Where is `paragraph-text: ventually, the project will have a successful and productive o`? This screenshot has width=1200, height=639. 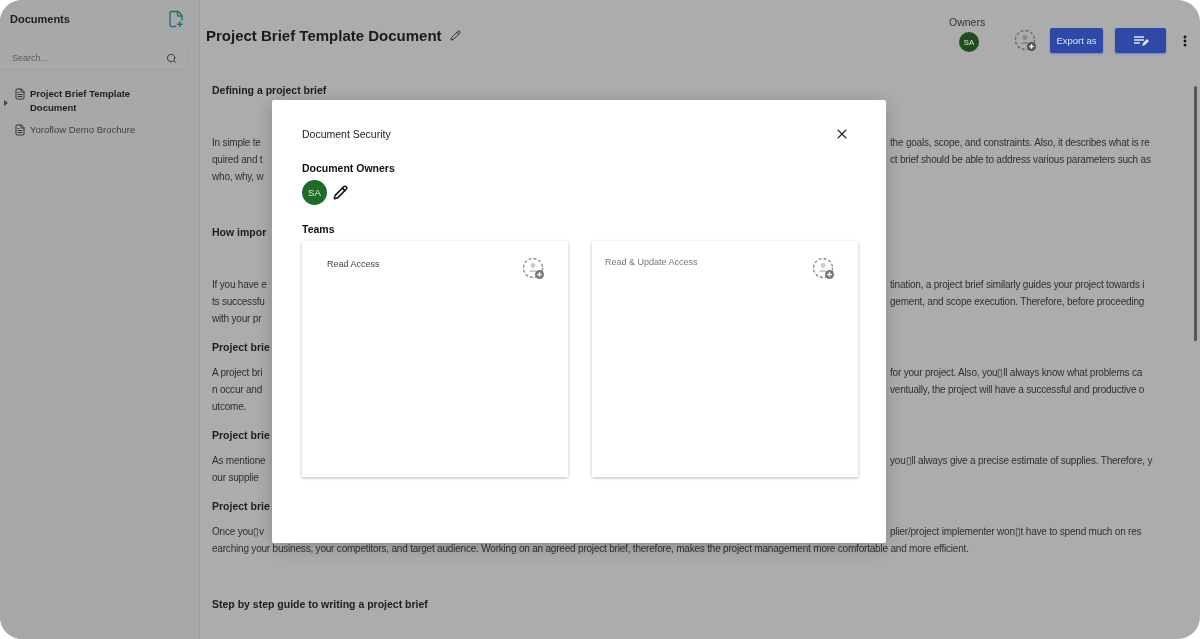 paragraph-text: ventually, the project will have a successful and productive o is located at coordinates (1017, 389).